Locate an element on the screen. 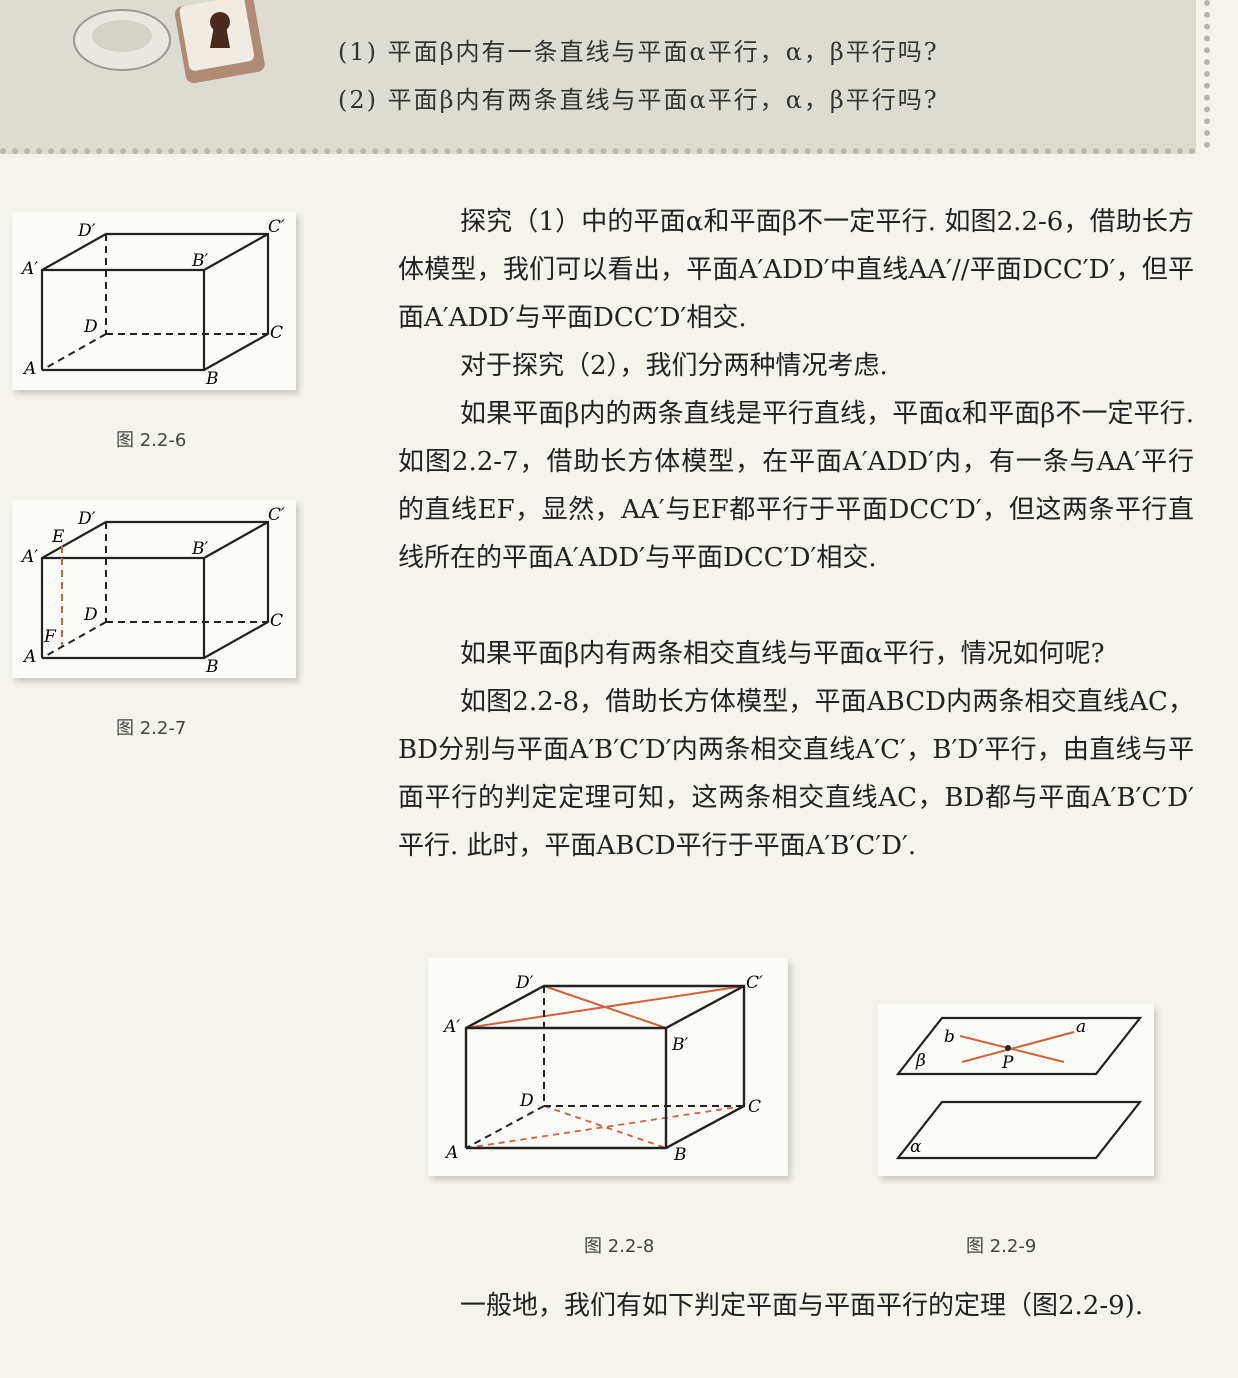 This screenshot has width=1238, height=1378. figure-2-2-6: A B C D A′ B′ C′ D′ is located at coordinates (154, 301).